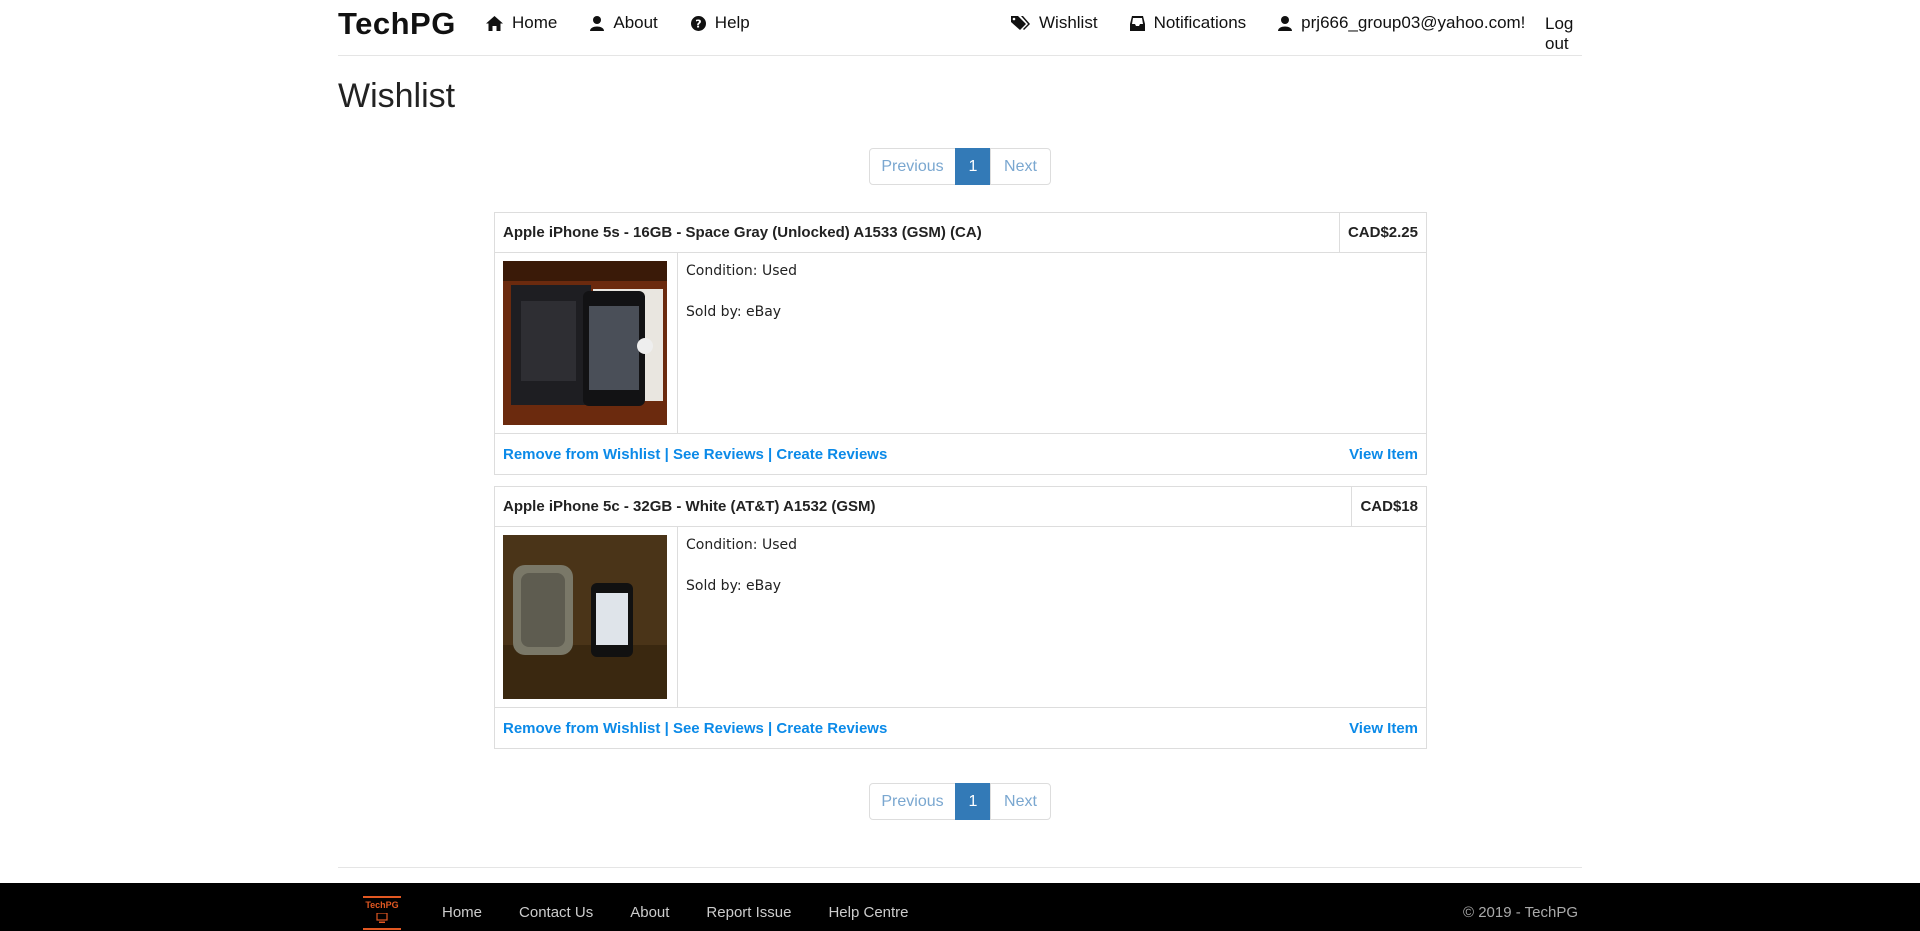 The width and height of the screenshot is (1920, 931). I want to click on nav-help: ? Help, so click(720, 23).